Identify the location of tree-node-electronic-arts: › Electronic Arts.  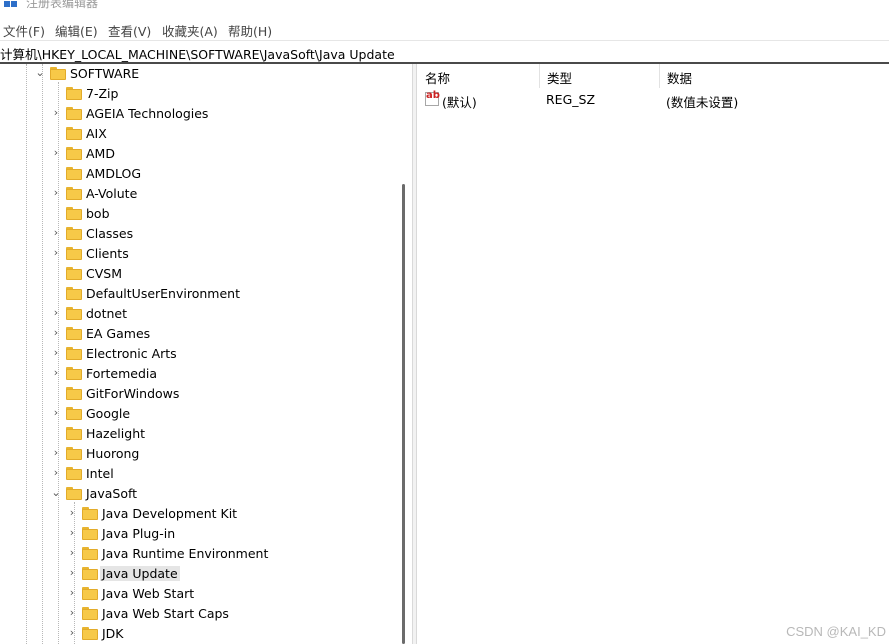
(198, 354).